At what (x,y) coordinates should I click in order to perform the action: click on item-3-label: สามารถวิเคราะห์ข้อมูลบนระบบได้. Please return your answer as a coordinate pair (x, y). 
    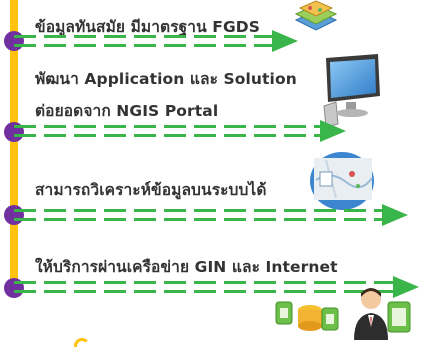
    Looking at the image, I should click on (151, 190).